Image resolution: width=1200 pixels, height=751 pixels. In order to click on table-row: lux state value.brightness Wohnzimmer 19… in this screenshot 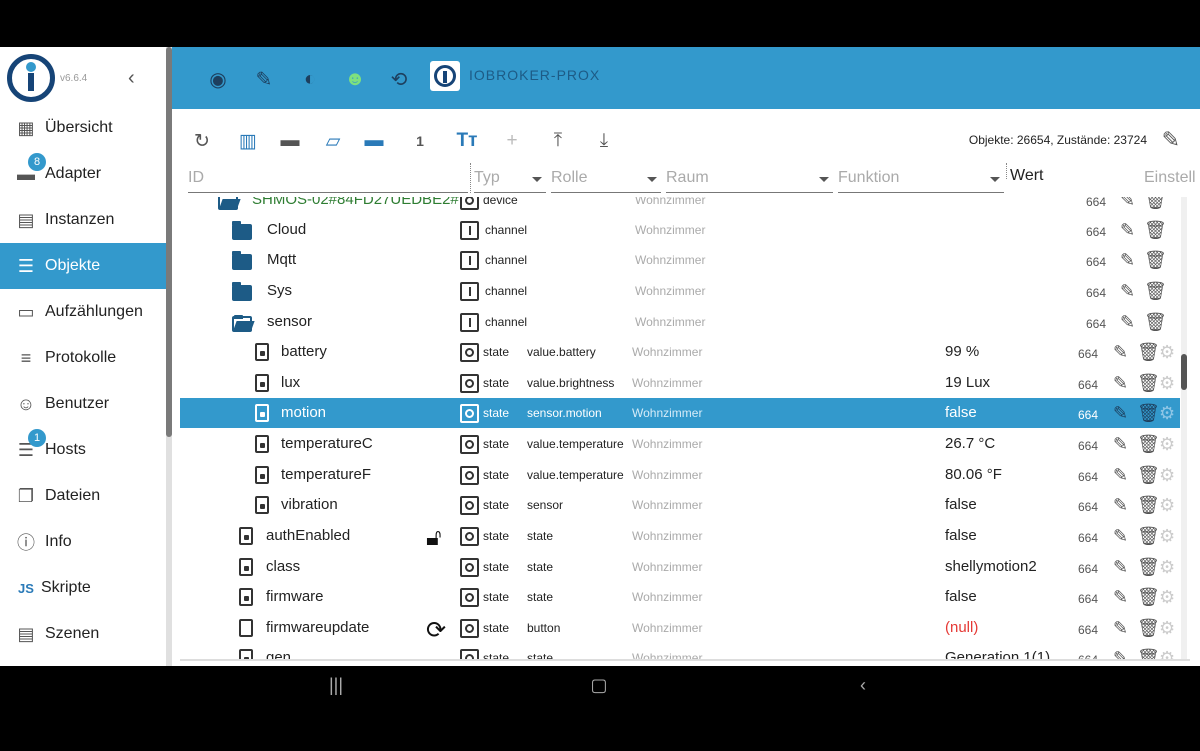, I will do `click(680, 383)`.